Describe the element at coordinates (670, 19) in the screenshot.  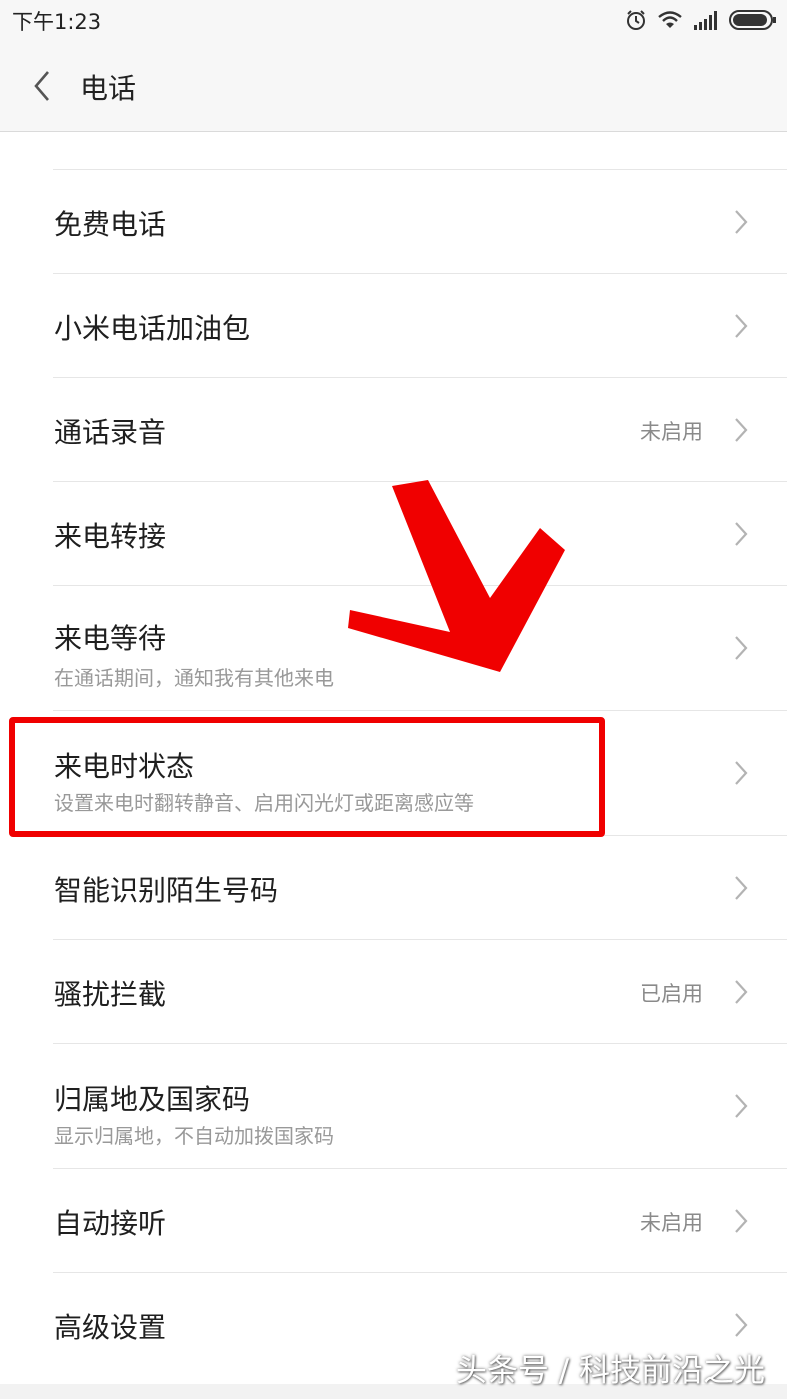
I see `wifi-icon` at that location.